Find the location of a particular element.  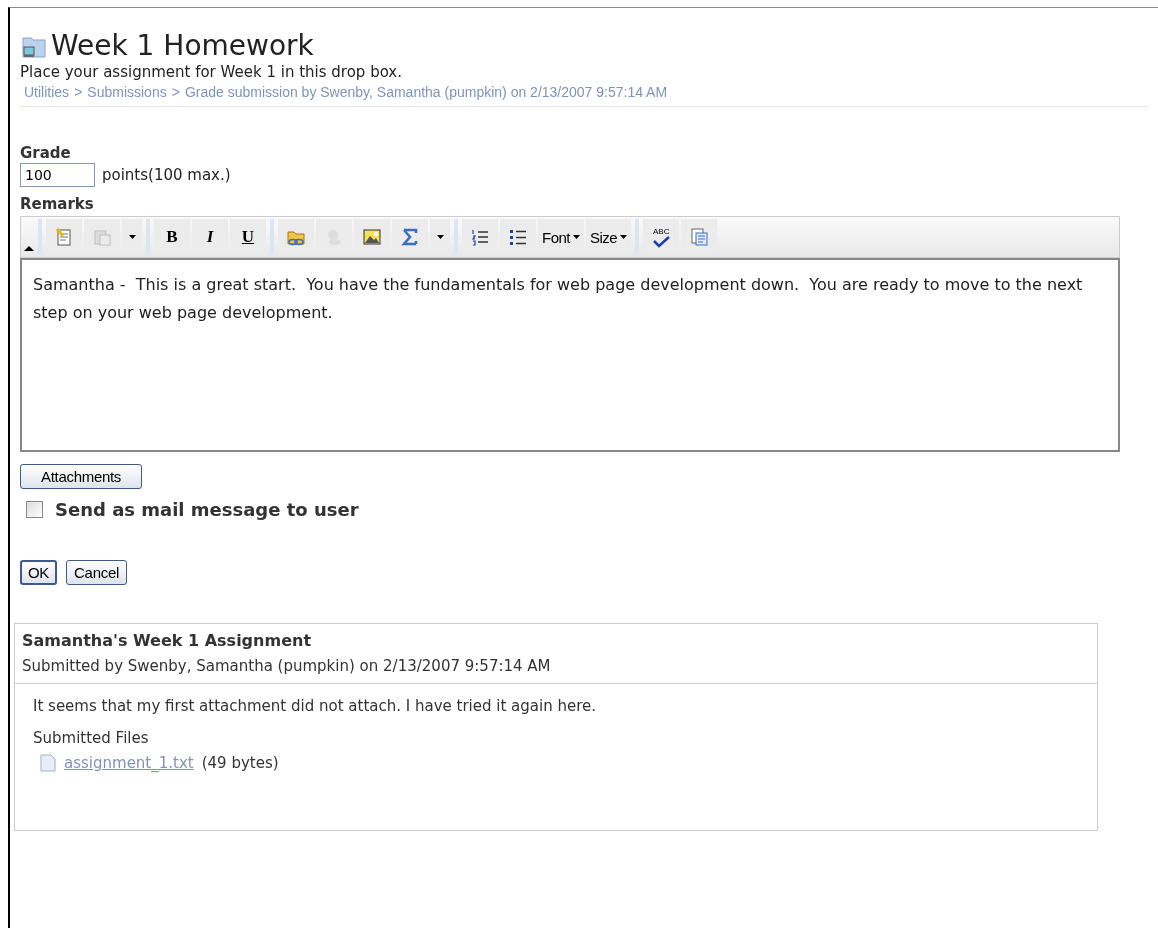

points-label: points(100 max.) is located at coordinates (166, 175).